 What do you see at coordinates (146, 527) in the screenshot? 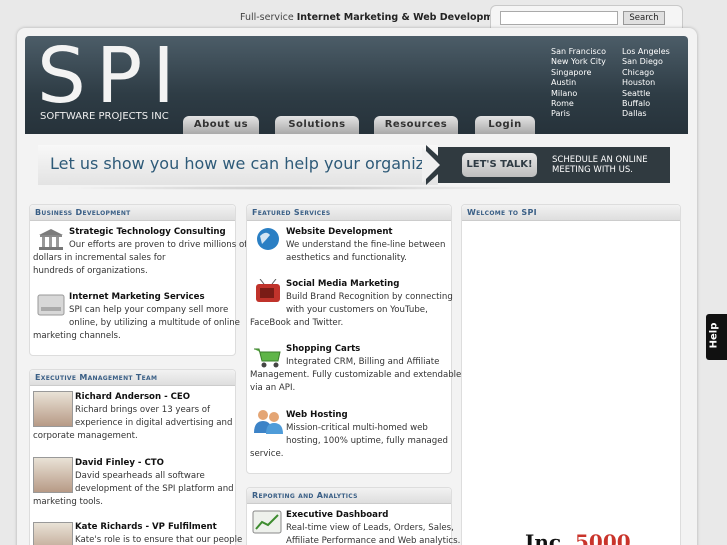
I see `team-member-name: Kate Richards - VP Fulfilment` at bounding box center [146, 527].